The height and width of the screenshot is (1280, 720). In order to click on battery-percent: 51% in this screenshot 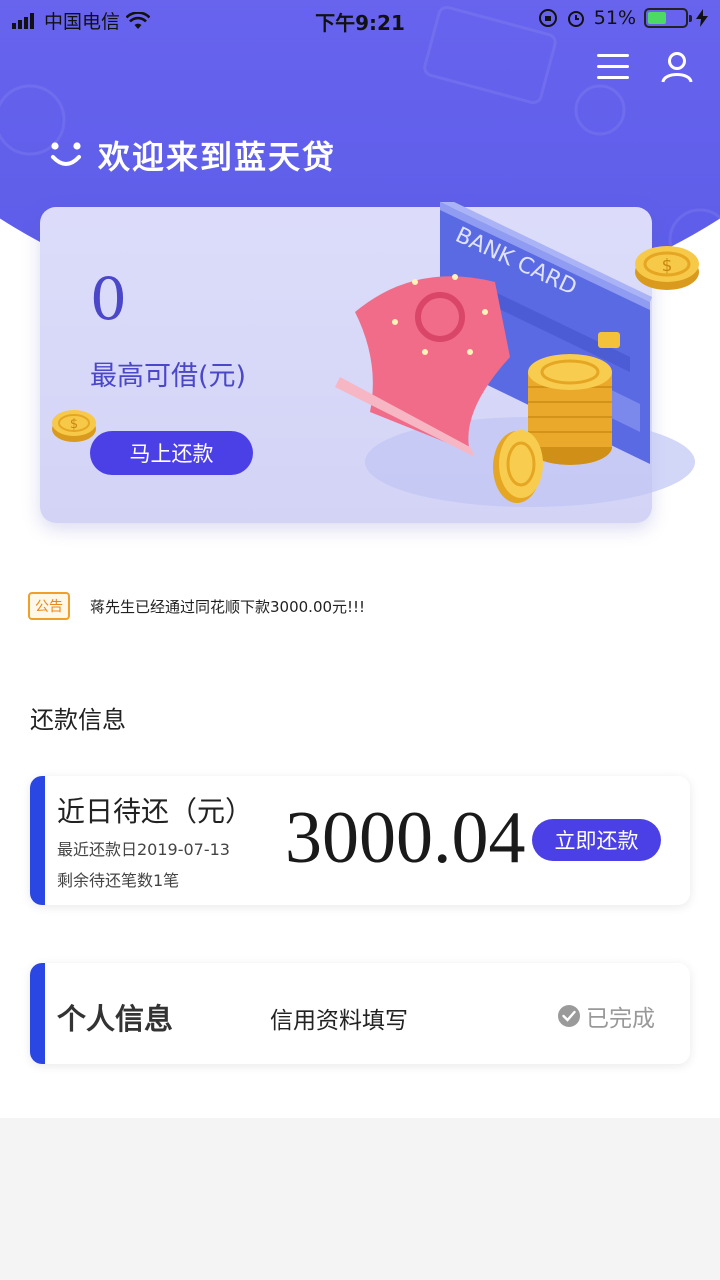, I will do `click(614, 18)`.